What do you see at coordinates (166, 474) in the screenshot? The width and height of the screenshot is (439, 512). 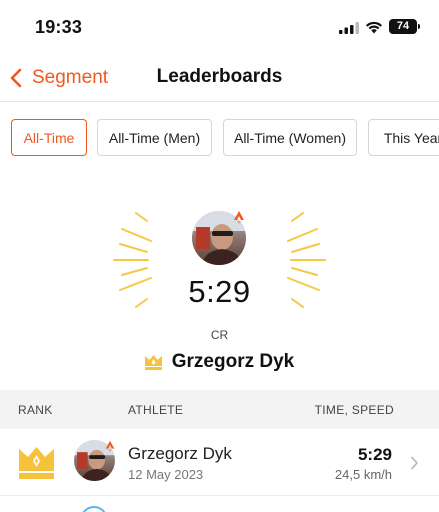 I see `effort-date: 12 May 2023` at bounding box center [166, 474].